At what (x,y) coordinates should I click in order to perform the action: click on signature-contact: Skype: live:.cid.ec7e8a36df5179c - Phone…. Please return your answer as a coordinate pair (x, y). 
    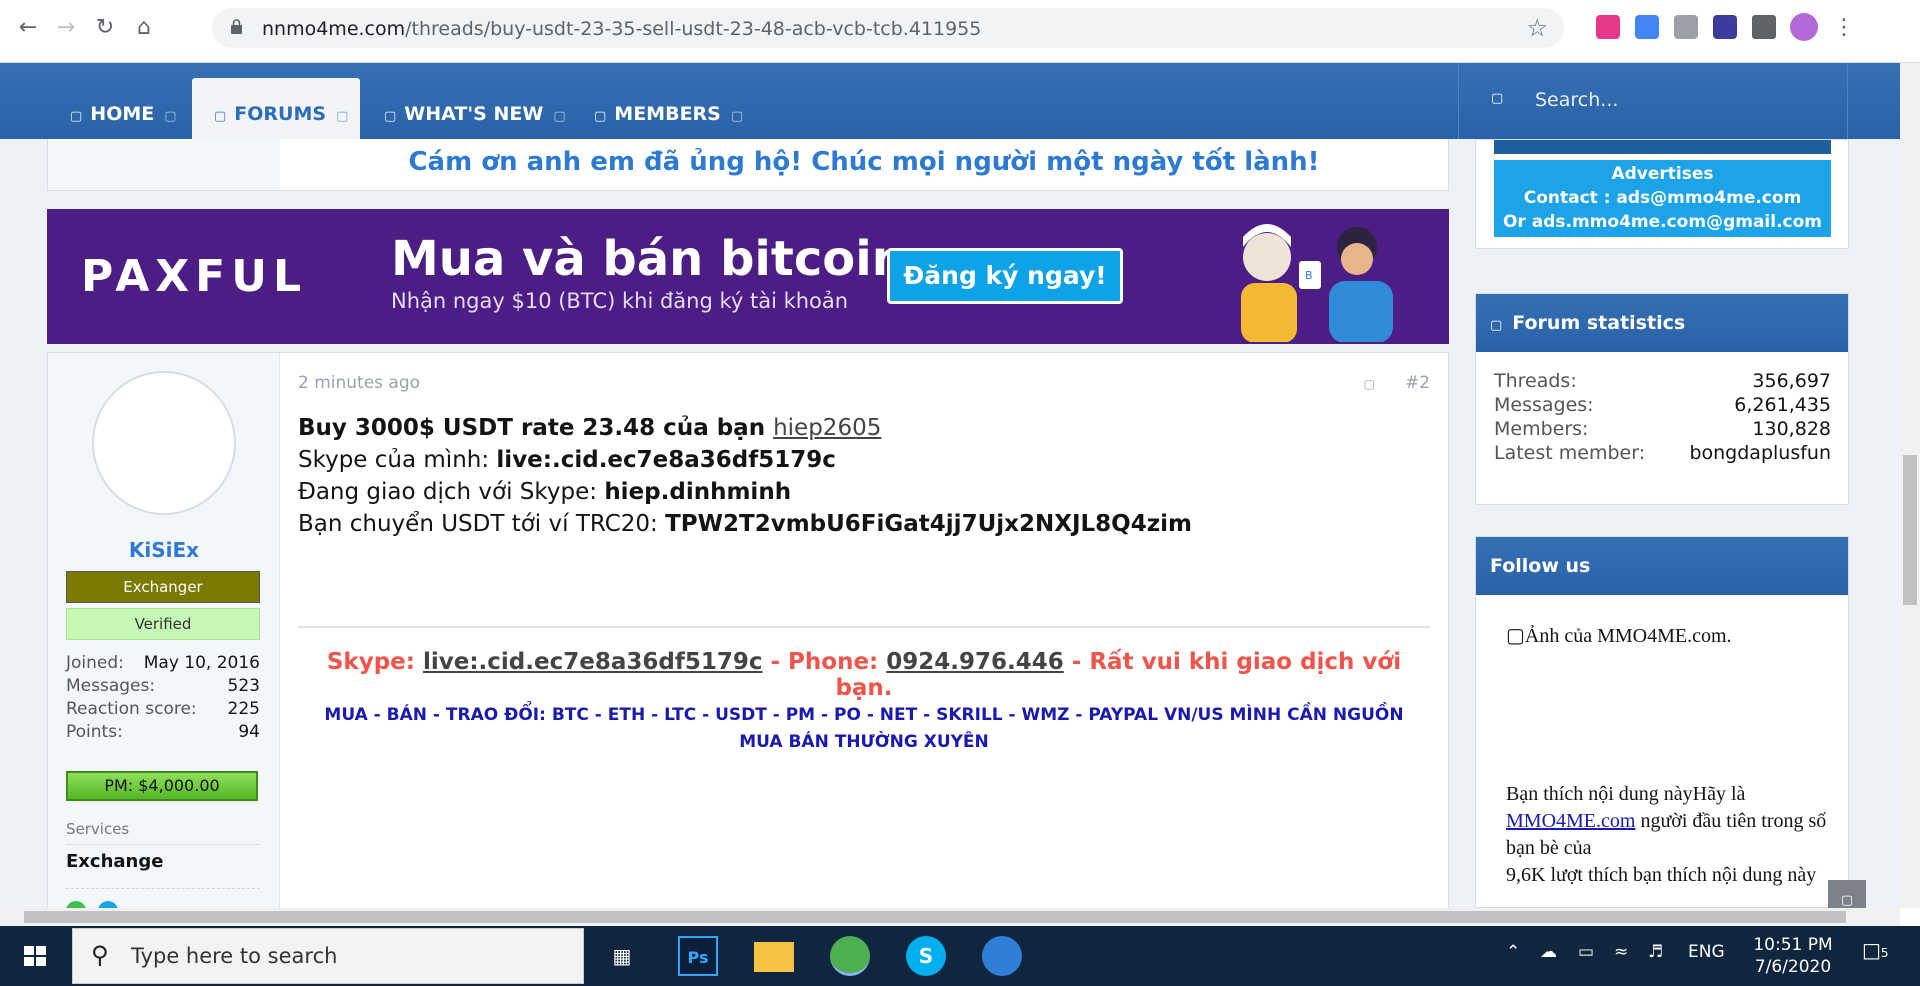
    Looking at the image, I should click on (864, 675).